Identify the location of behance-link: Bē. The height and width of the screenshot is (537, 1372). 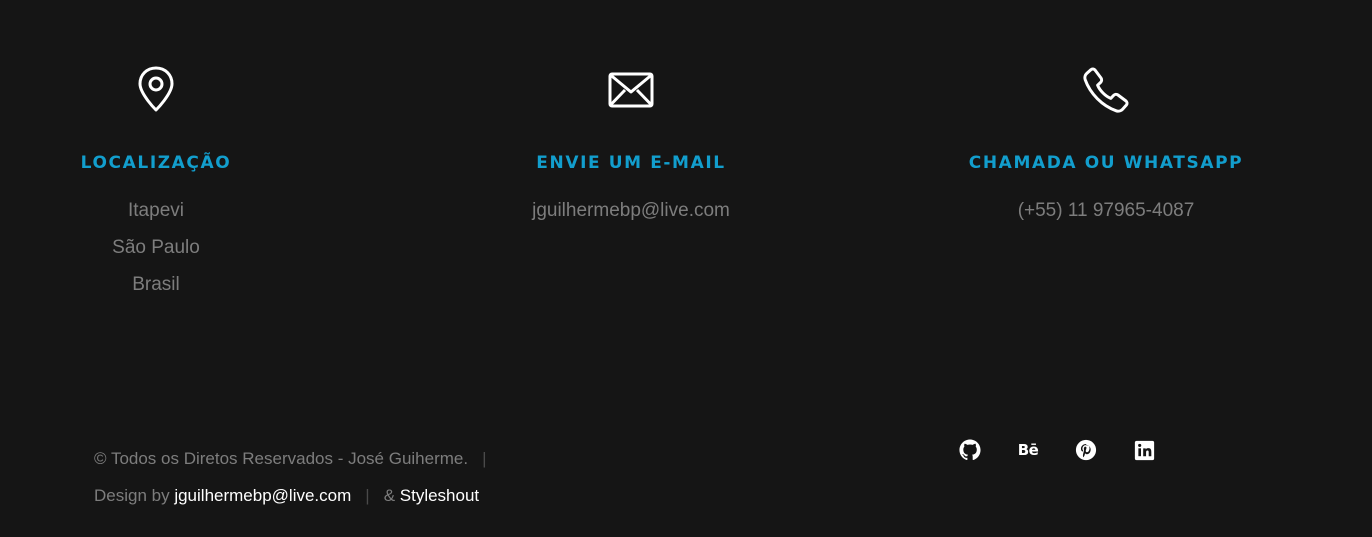
(1028, 450).